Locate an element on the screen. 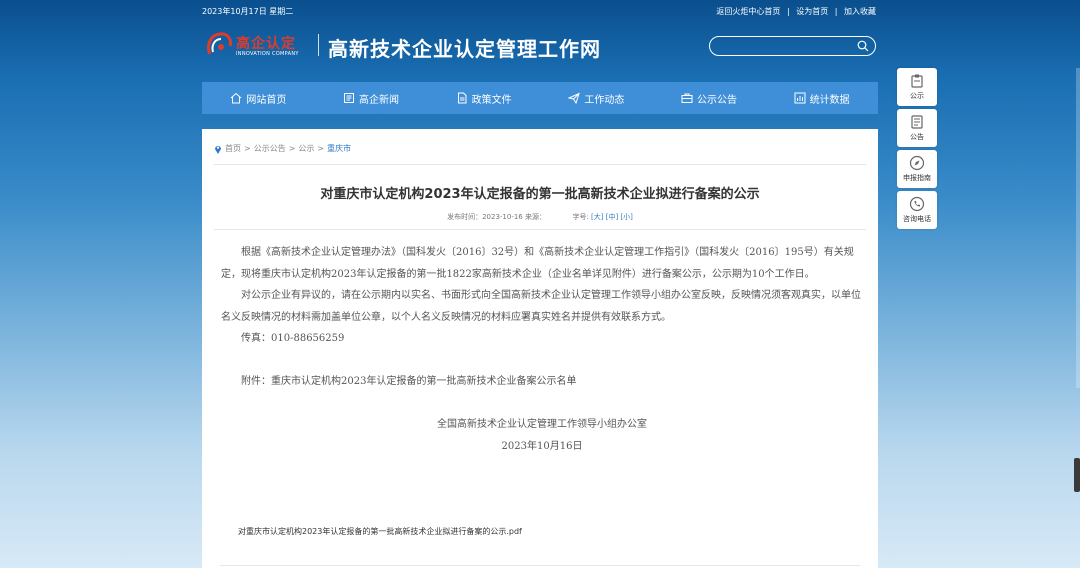  nav-item-label: 公示公告 is located at coordinates (717, 100).